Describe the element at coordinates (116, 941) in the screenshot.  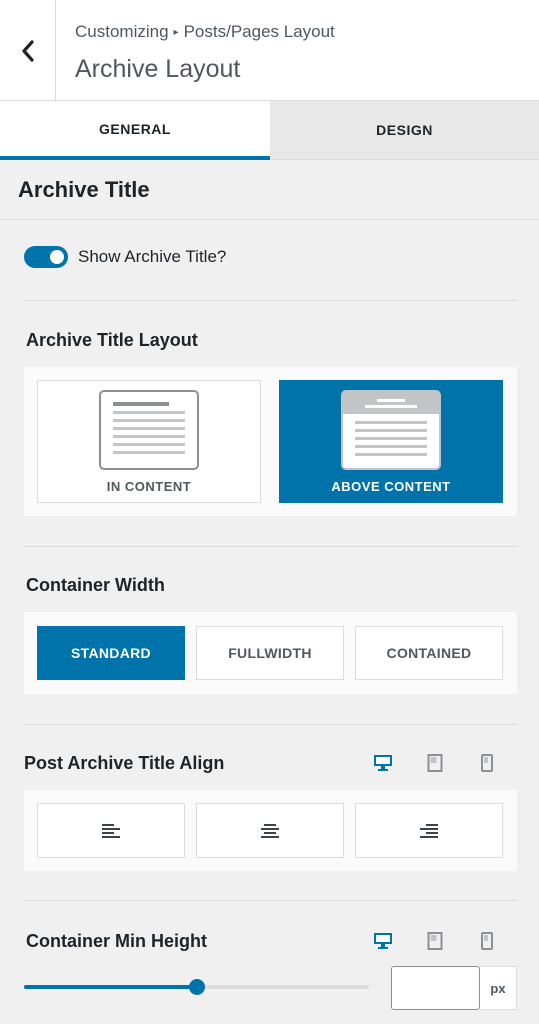
I see `container-min-height-label: Container Min Height` at that location.